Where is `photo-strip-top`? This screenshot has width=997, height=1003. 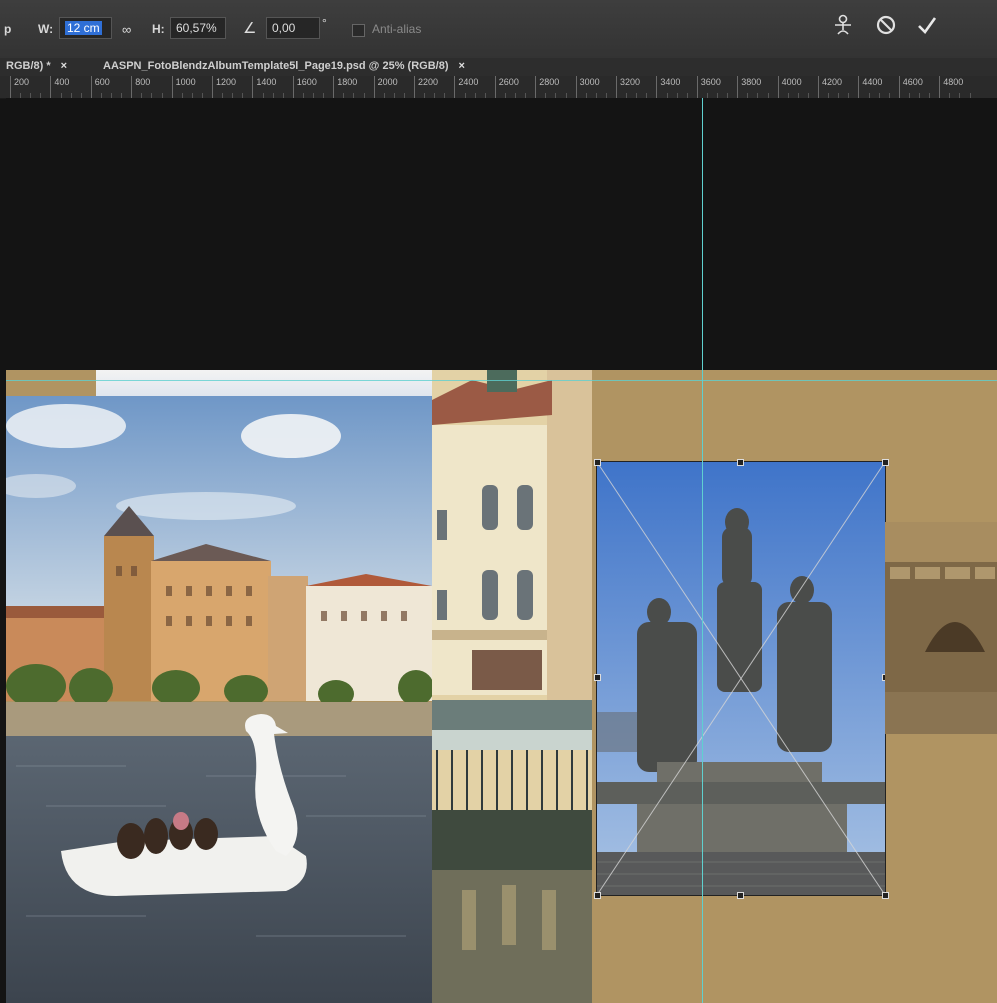
photo-strip-top is located at coordinates (264, 383).